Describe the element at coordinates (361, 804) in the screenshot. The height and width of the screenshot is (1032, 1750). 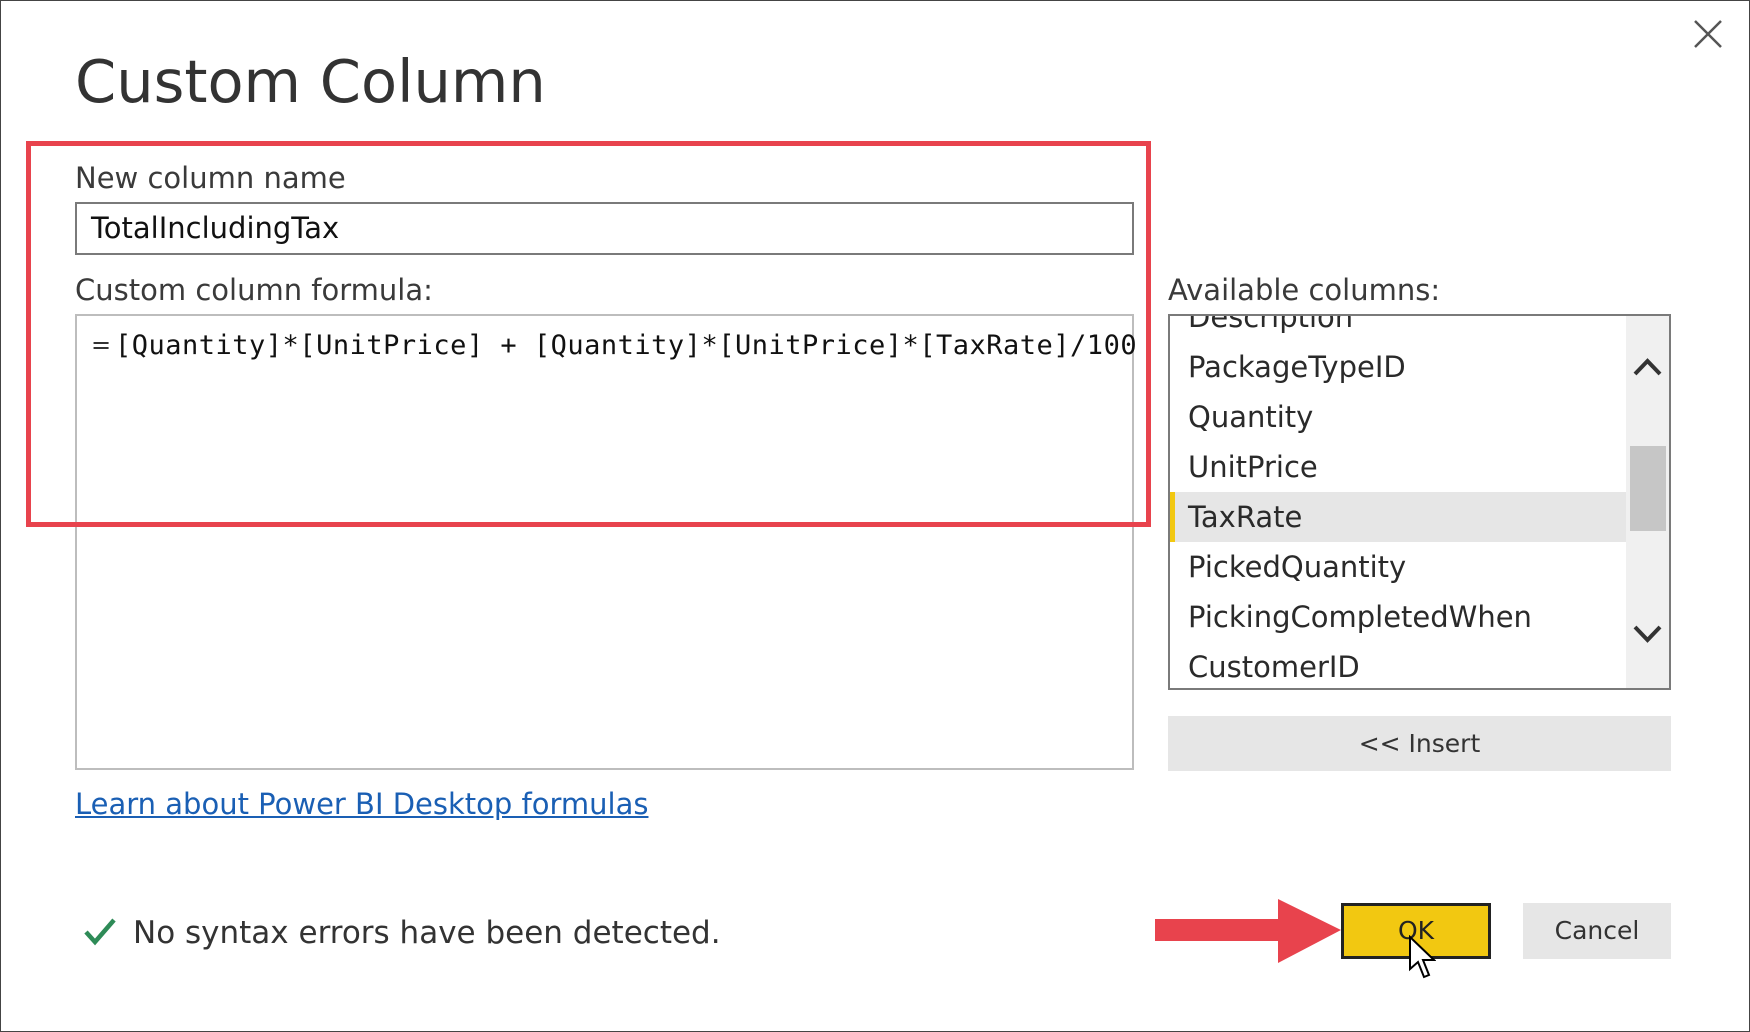
I see `learn-formulas-link: Learn about Power BI Desktop formulas` at that location.